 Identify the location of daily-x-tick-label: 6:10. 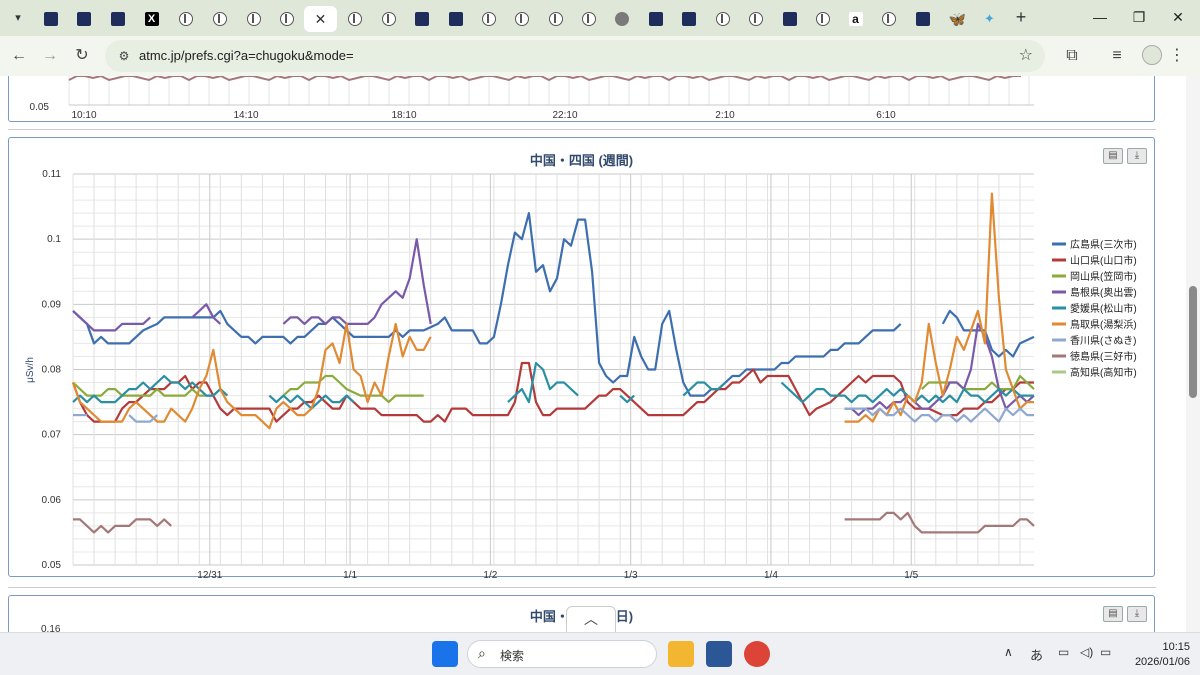
(886, 115).